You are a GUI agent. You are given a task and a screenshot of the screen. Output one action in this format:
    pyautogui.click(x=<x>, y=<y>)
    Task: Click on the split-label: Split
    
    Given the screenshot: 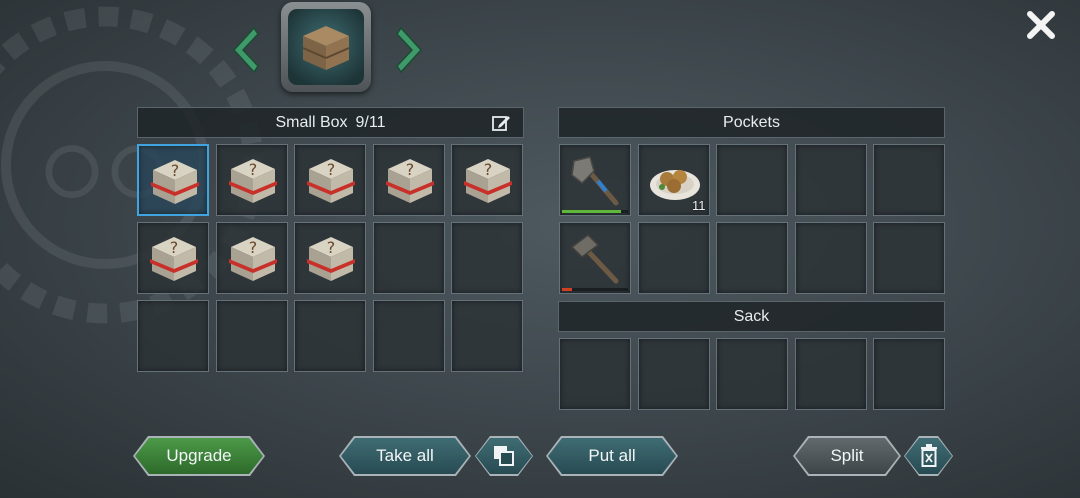 What is the action you would take?
    pyautogui.click(x=847, y=455)
    